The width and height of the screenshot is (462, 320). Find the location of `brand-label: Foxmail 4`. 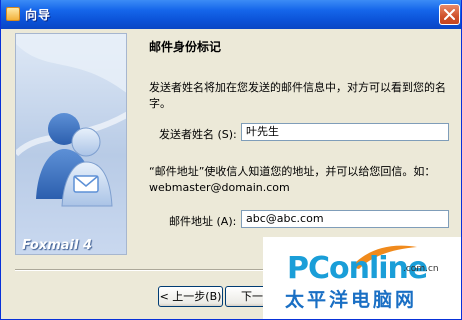

brand-label: Foxmail 4 is located at coordinates (57, 245).